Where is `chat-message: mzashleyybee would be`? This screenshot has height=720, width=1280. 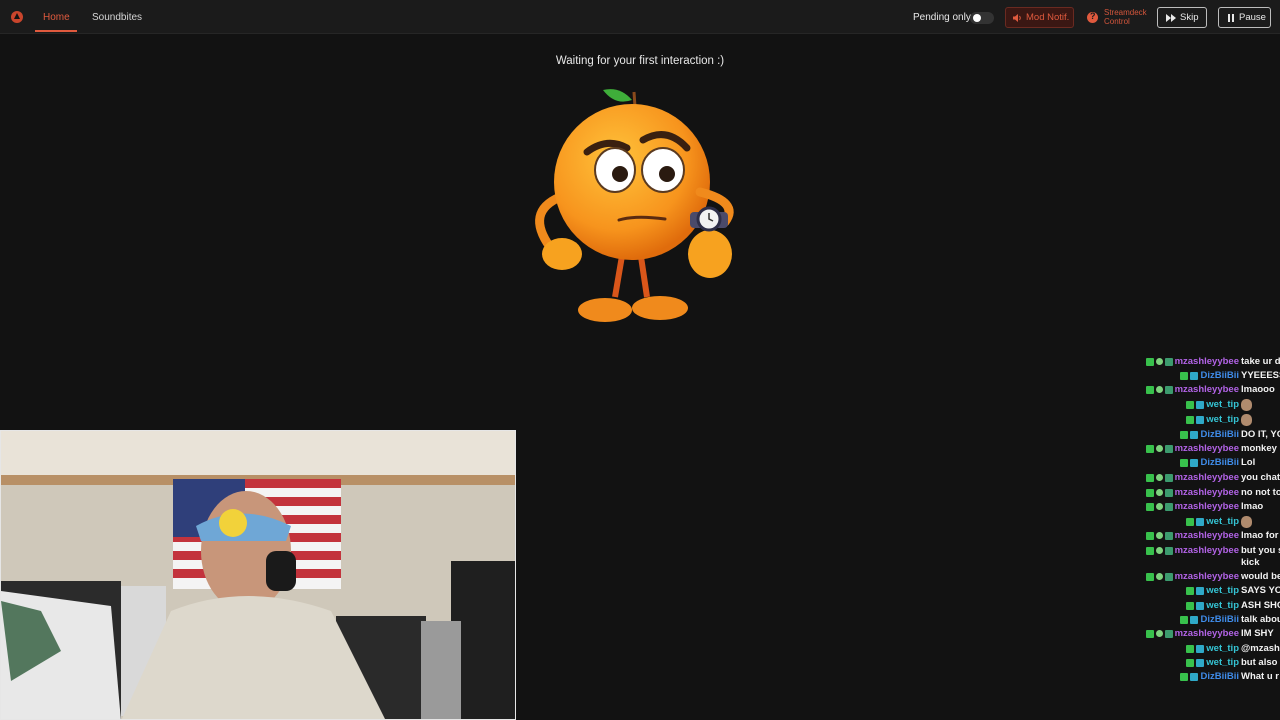 chat-message: mzashleyybee would be is located at coordinates (1205, 578).